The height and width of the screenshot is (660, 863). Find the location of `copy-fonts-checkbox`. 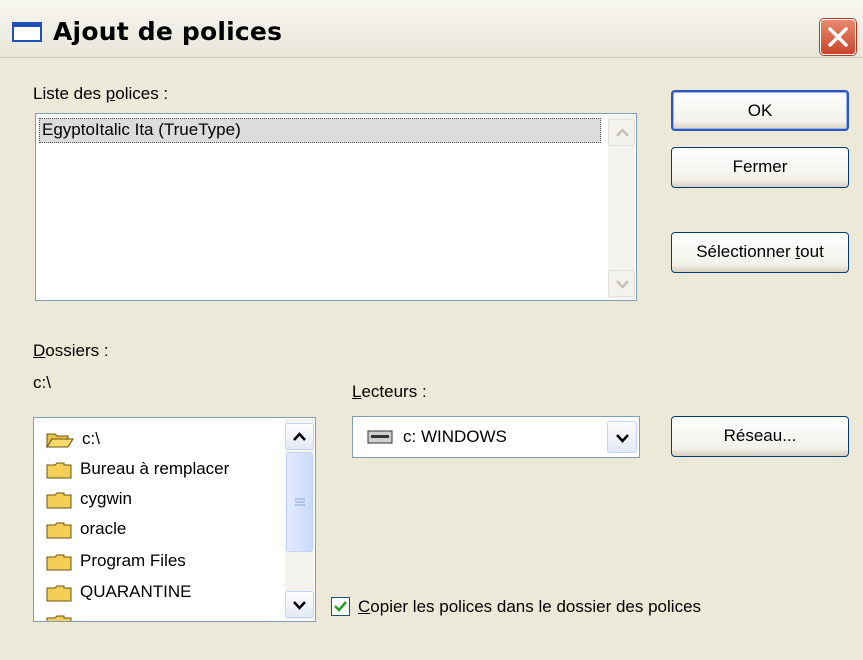

copy-fonts-checkbox is located at coordinates (340, 606).